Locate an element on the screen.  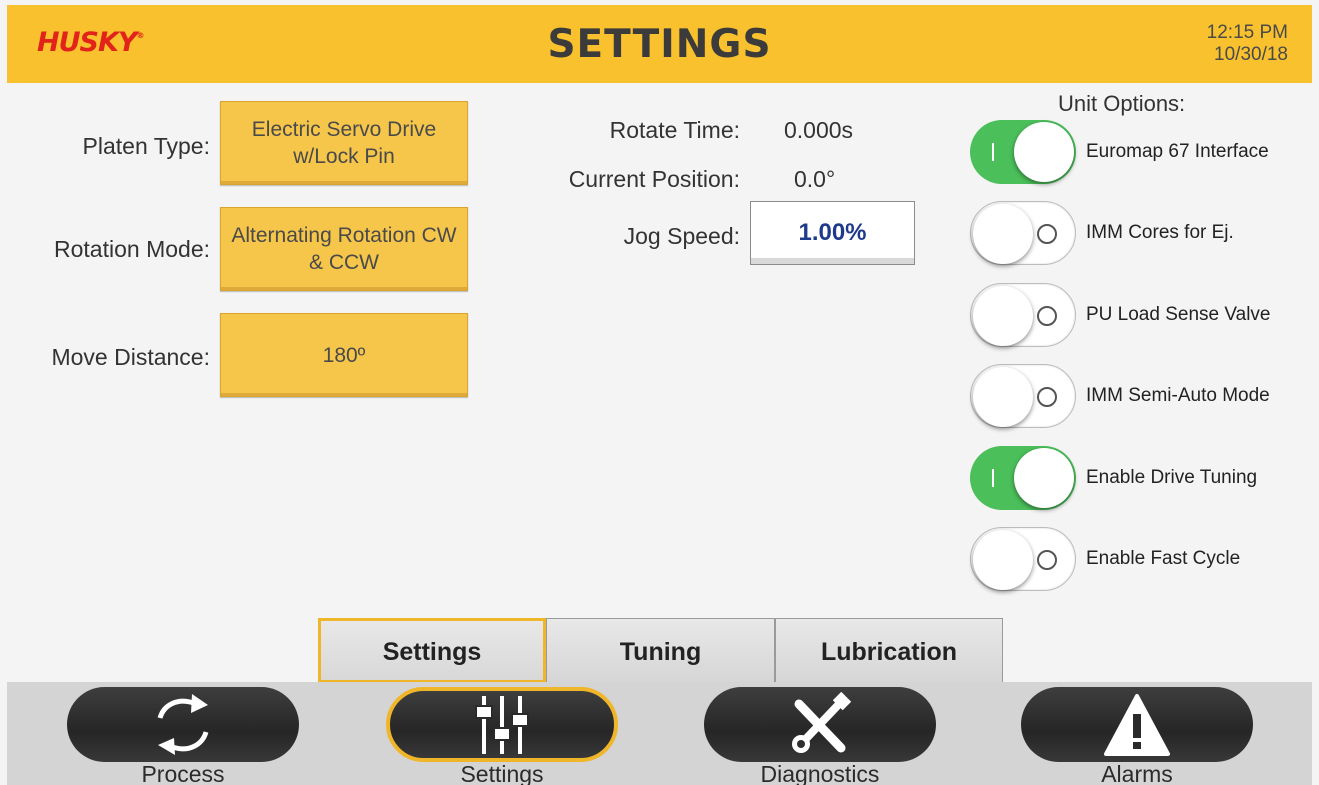
nav-settings-label: Settings is located at coordinates (502, 773).